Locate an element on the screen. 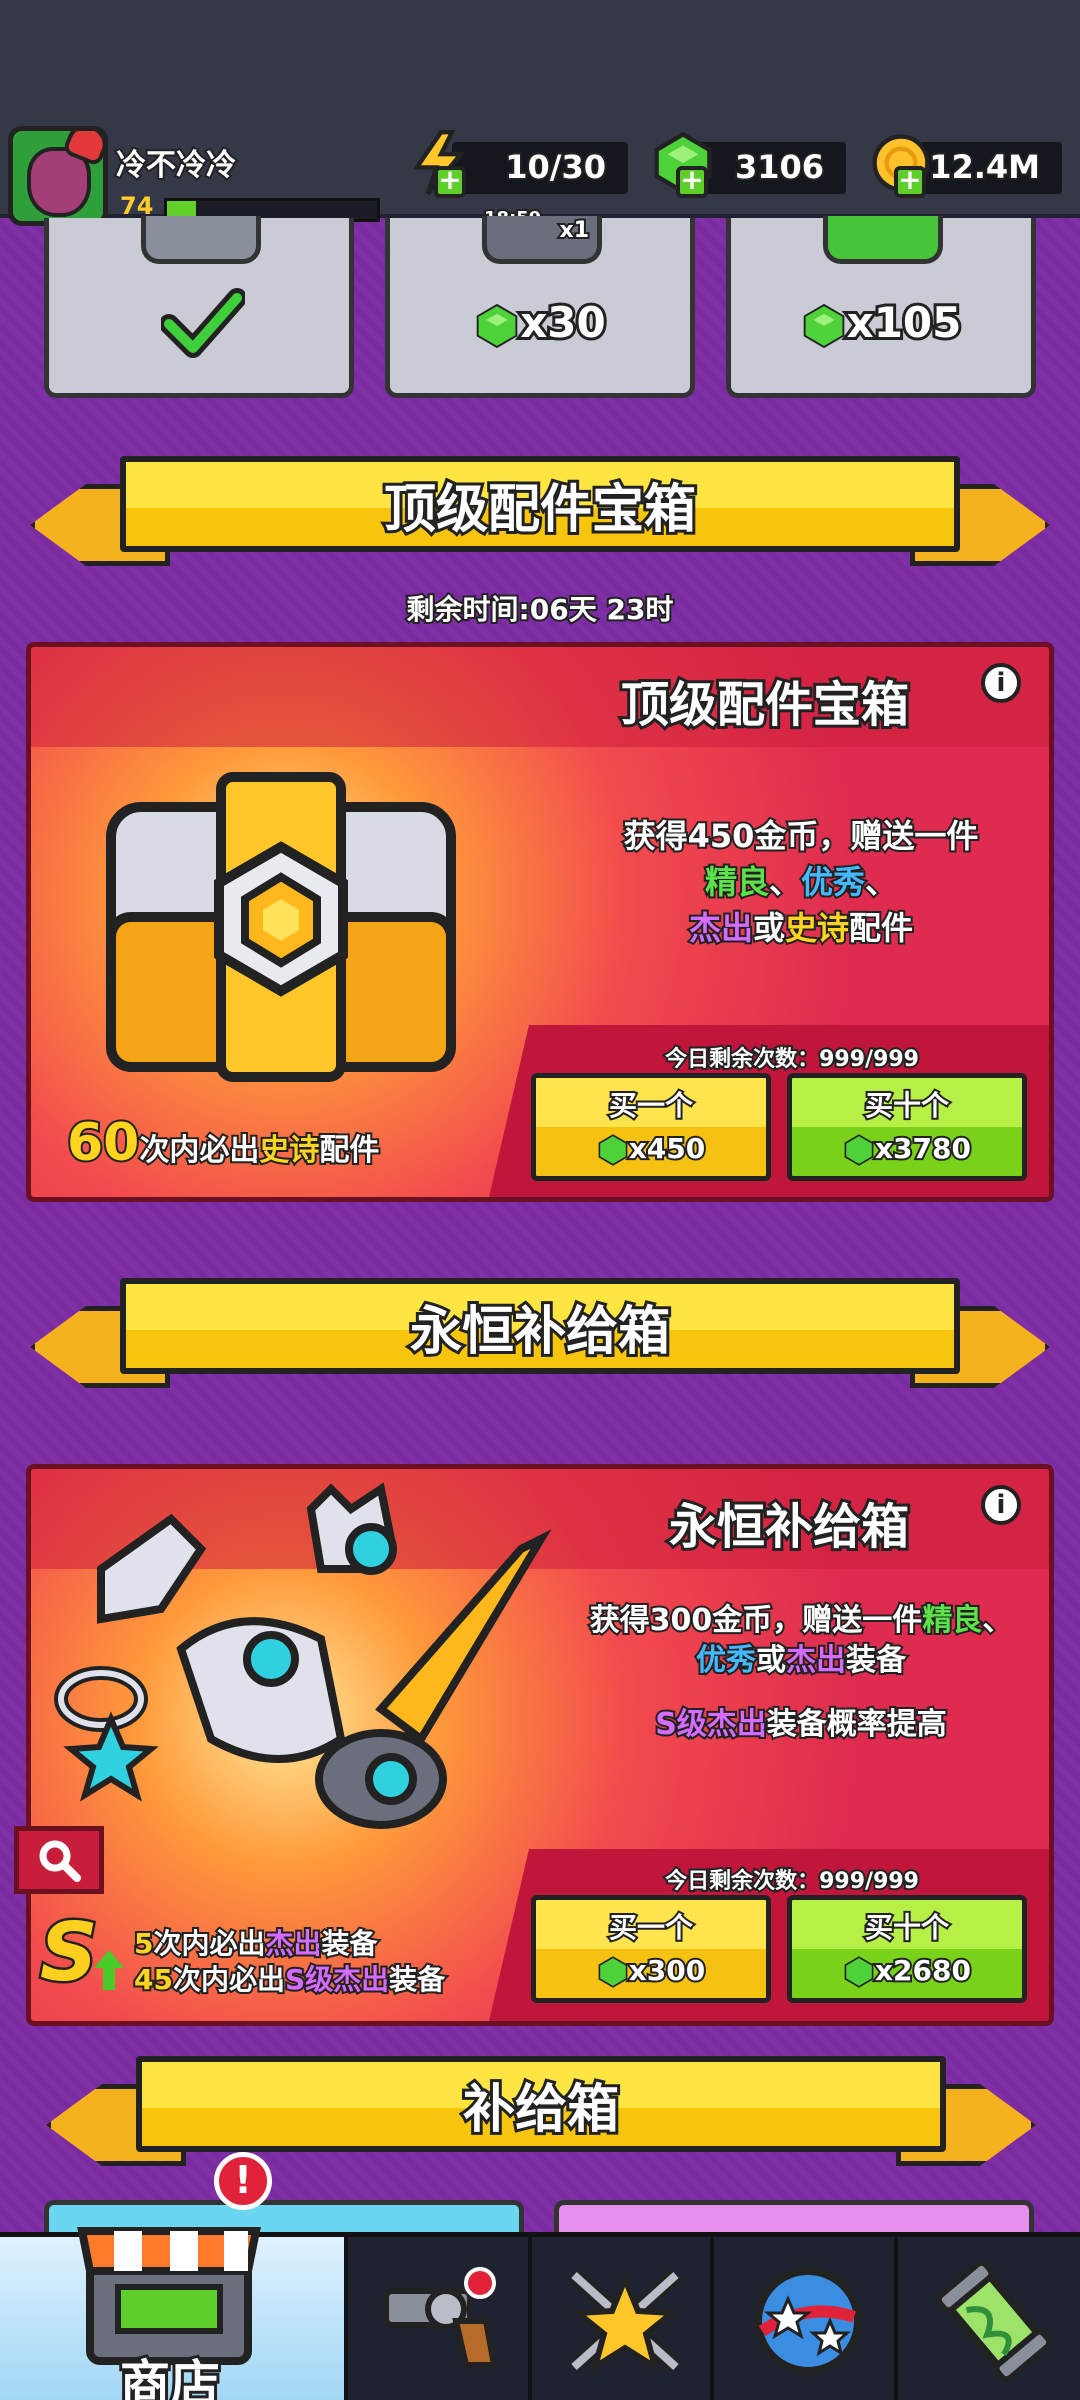  buy-one-cost: x300 is located at coordinates (651, 1970).